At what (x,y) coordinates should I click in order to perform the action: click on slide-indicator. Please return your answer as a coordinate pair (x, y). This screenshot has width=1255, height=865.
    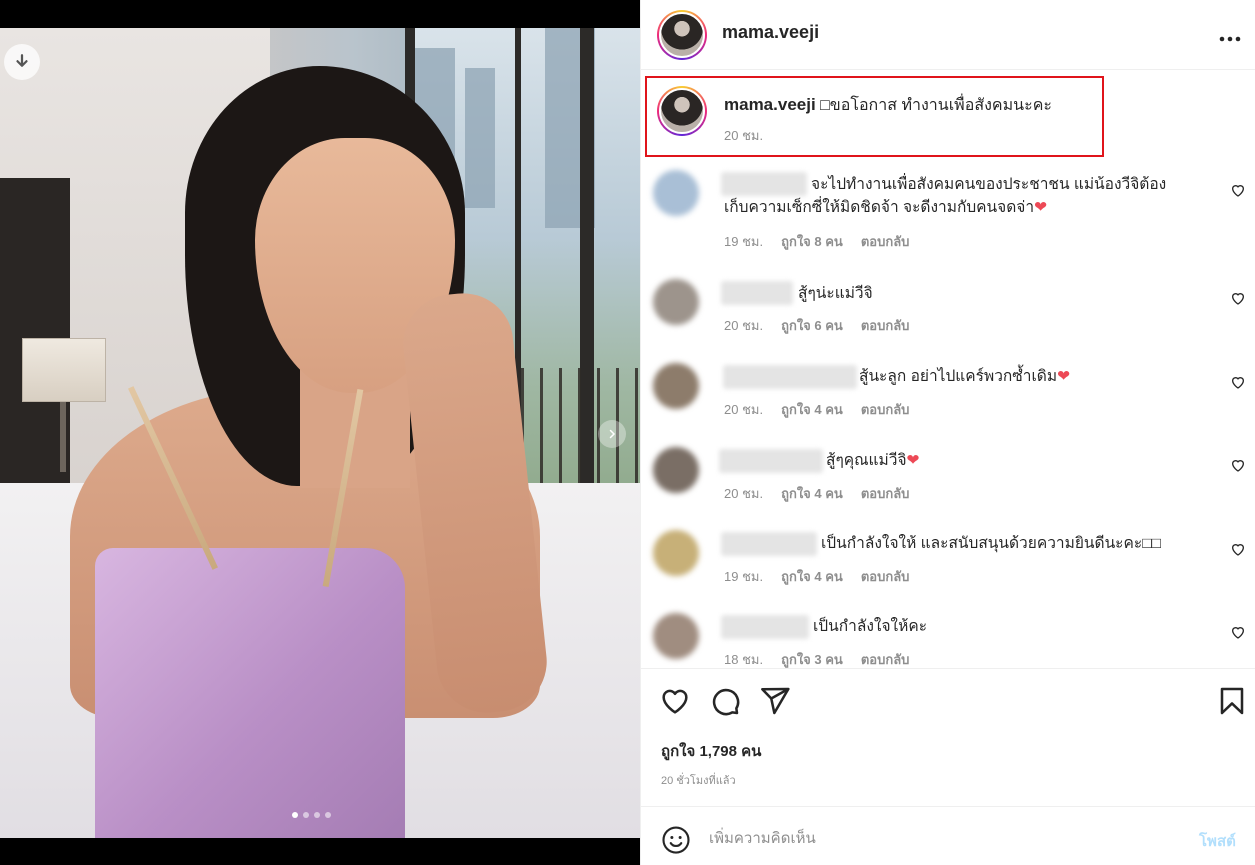
    Looking at the image, I should click on (311, 815).